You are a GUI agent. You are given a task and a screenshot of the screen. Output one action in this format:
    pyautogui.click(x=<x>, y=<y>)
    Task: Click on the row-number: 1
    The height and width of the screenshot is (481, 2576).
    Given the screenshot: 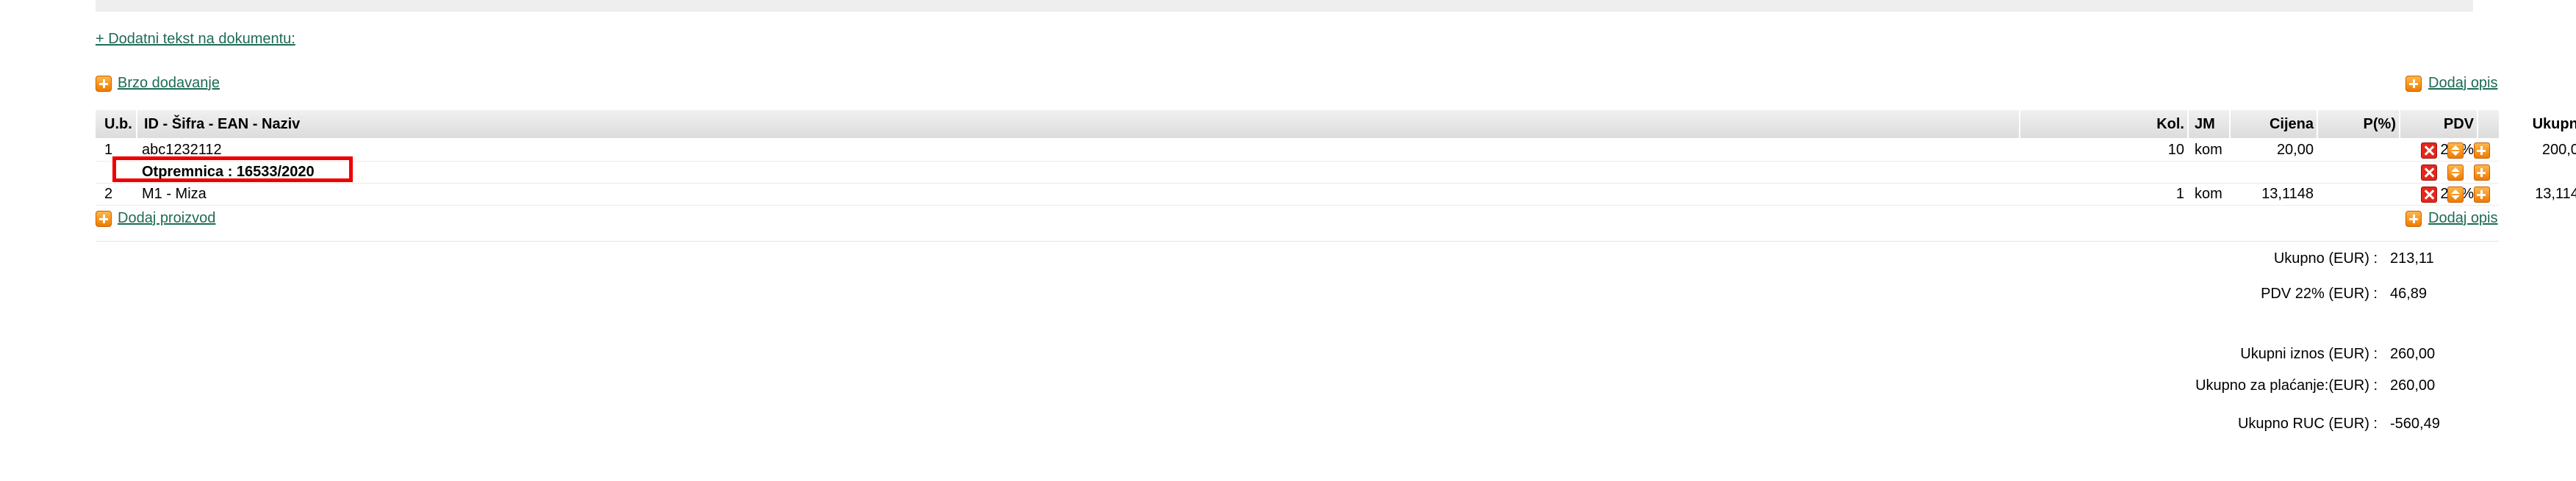 What is the action you would take?
    pyautogui.click(x=108, y=150)
    